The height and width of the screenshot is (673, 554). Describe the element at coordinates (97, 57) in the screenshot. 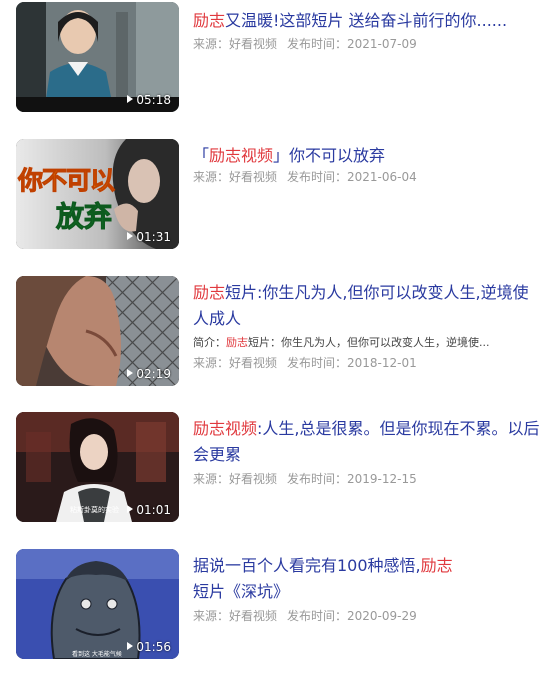

I see `video-thumbnail: 05:18` at that location.